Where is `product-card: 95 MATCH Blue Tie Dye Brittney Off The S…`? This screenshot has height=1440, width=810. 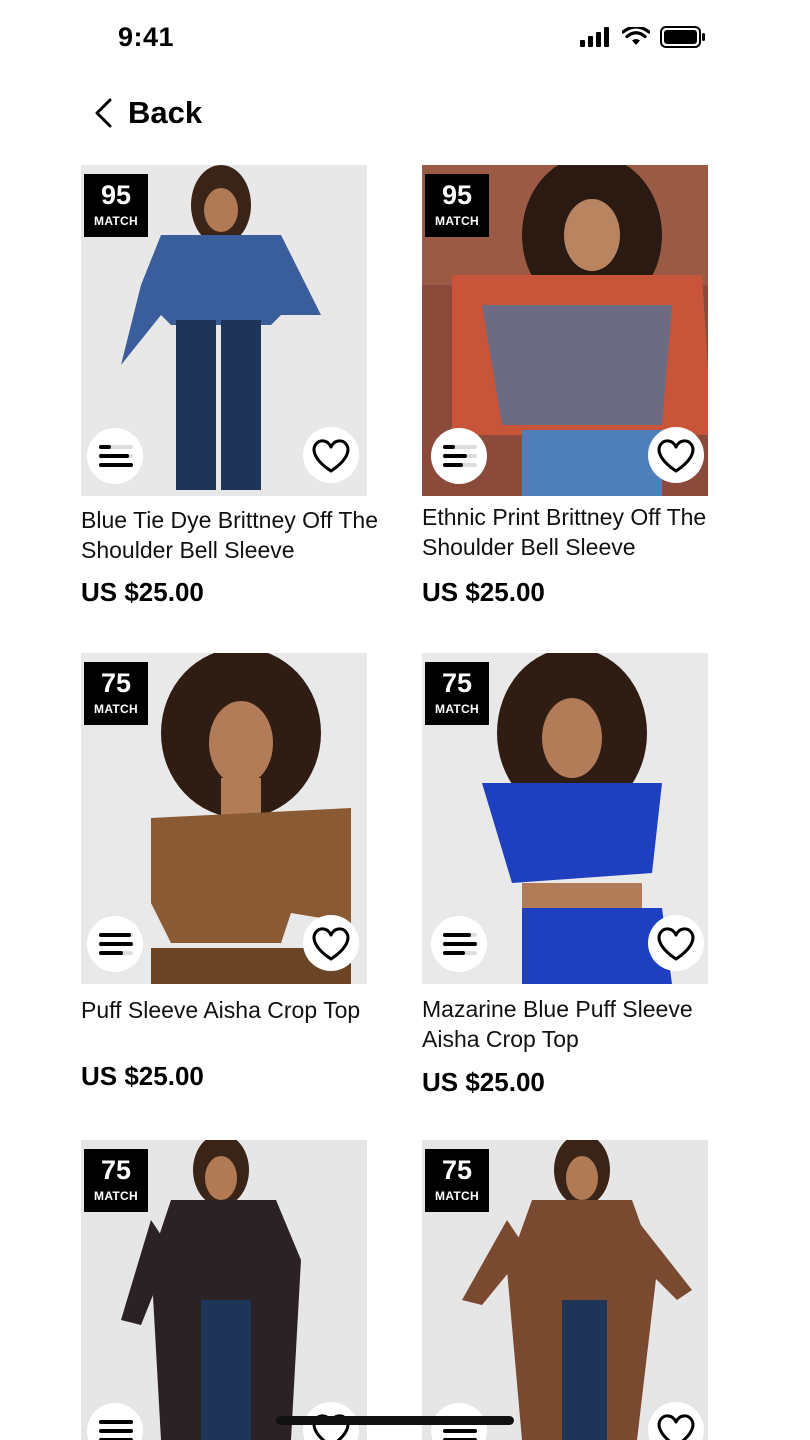 product-card: 95 MATCH Blue Tie Dye Brittney Off The S… is located at coordinates (231, 390).